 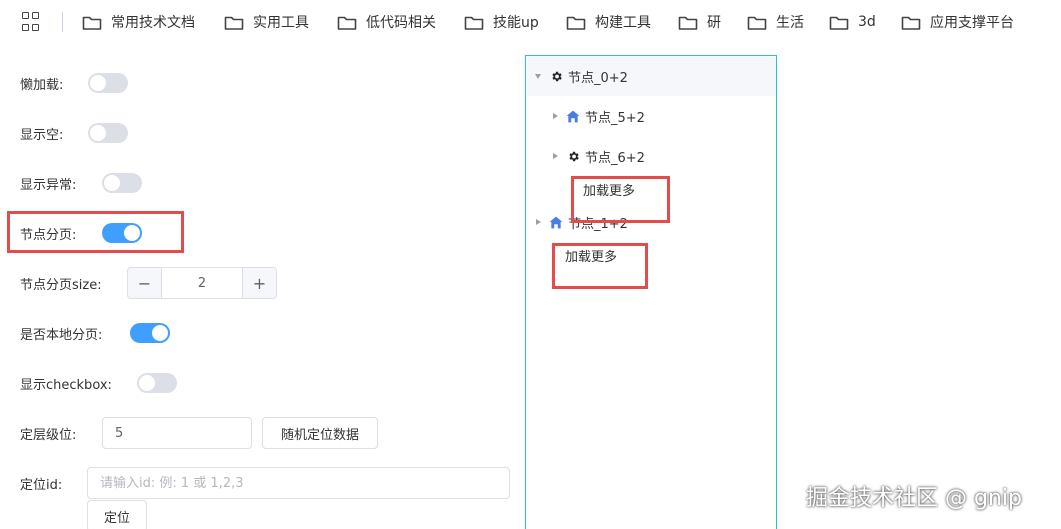 I want to click on lazy-load-switch, so click(x=108, y=83).